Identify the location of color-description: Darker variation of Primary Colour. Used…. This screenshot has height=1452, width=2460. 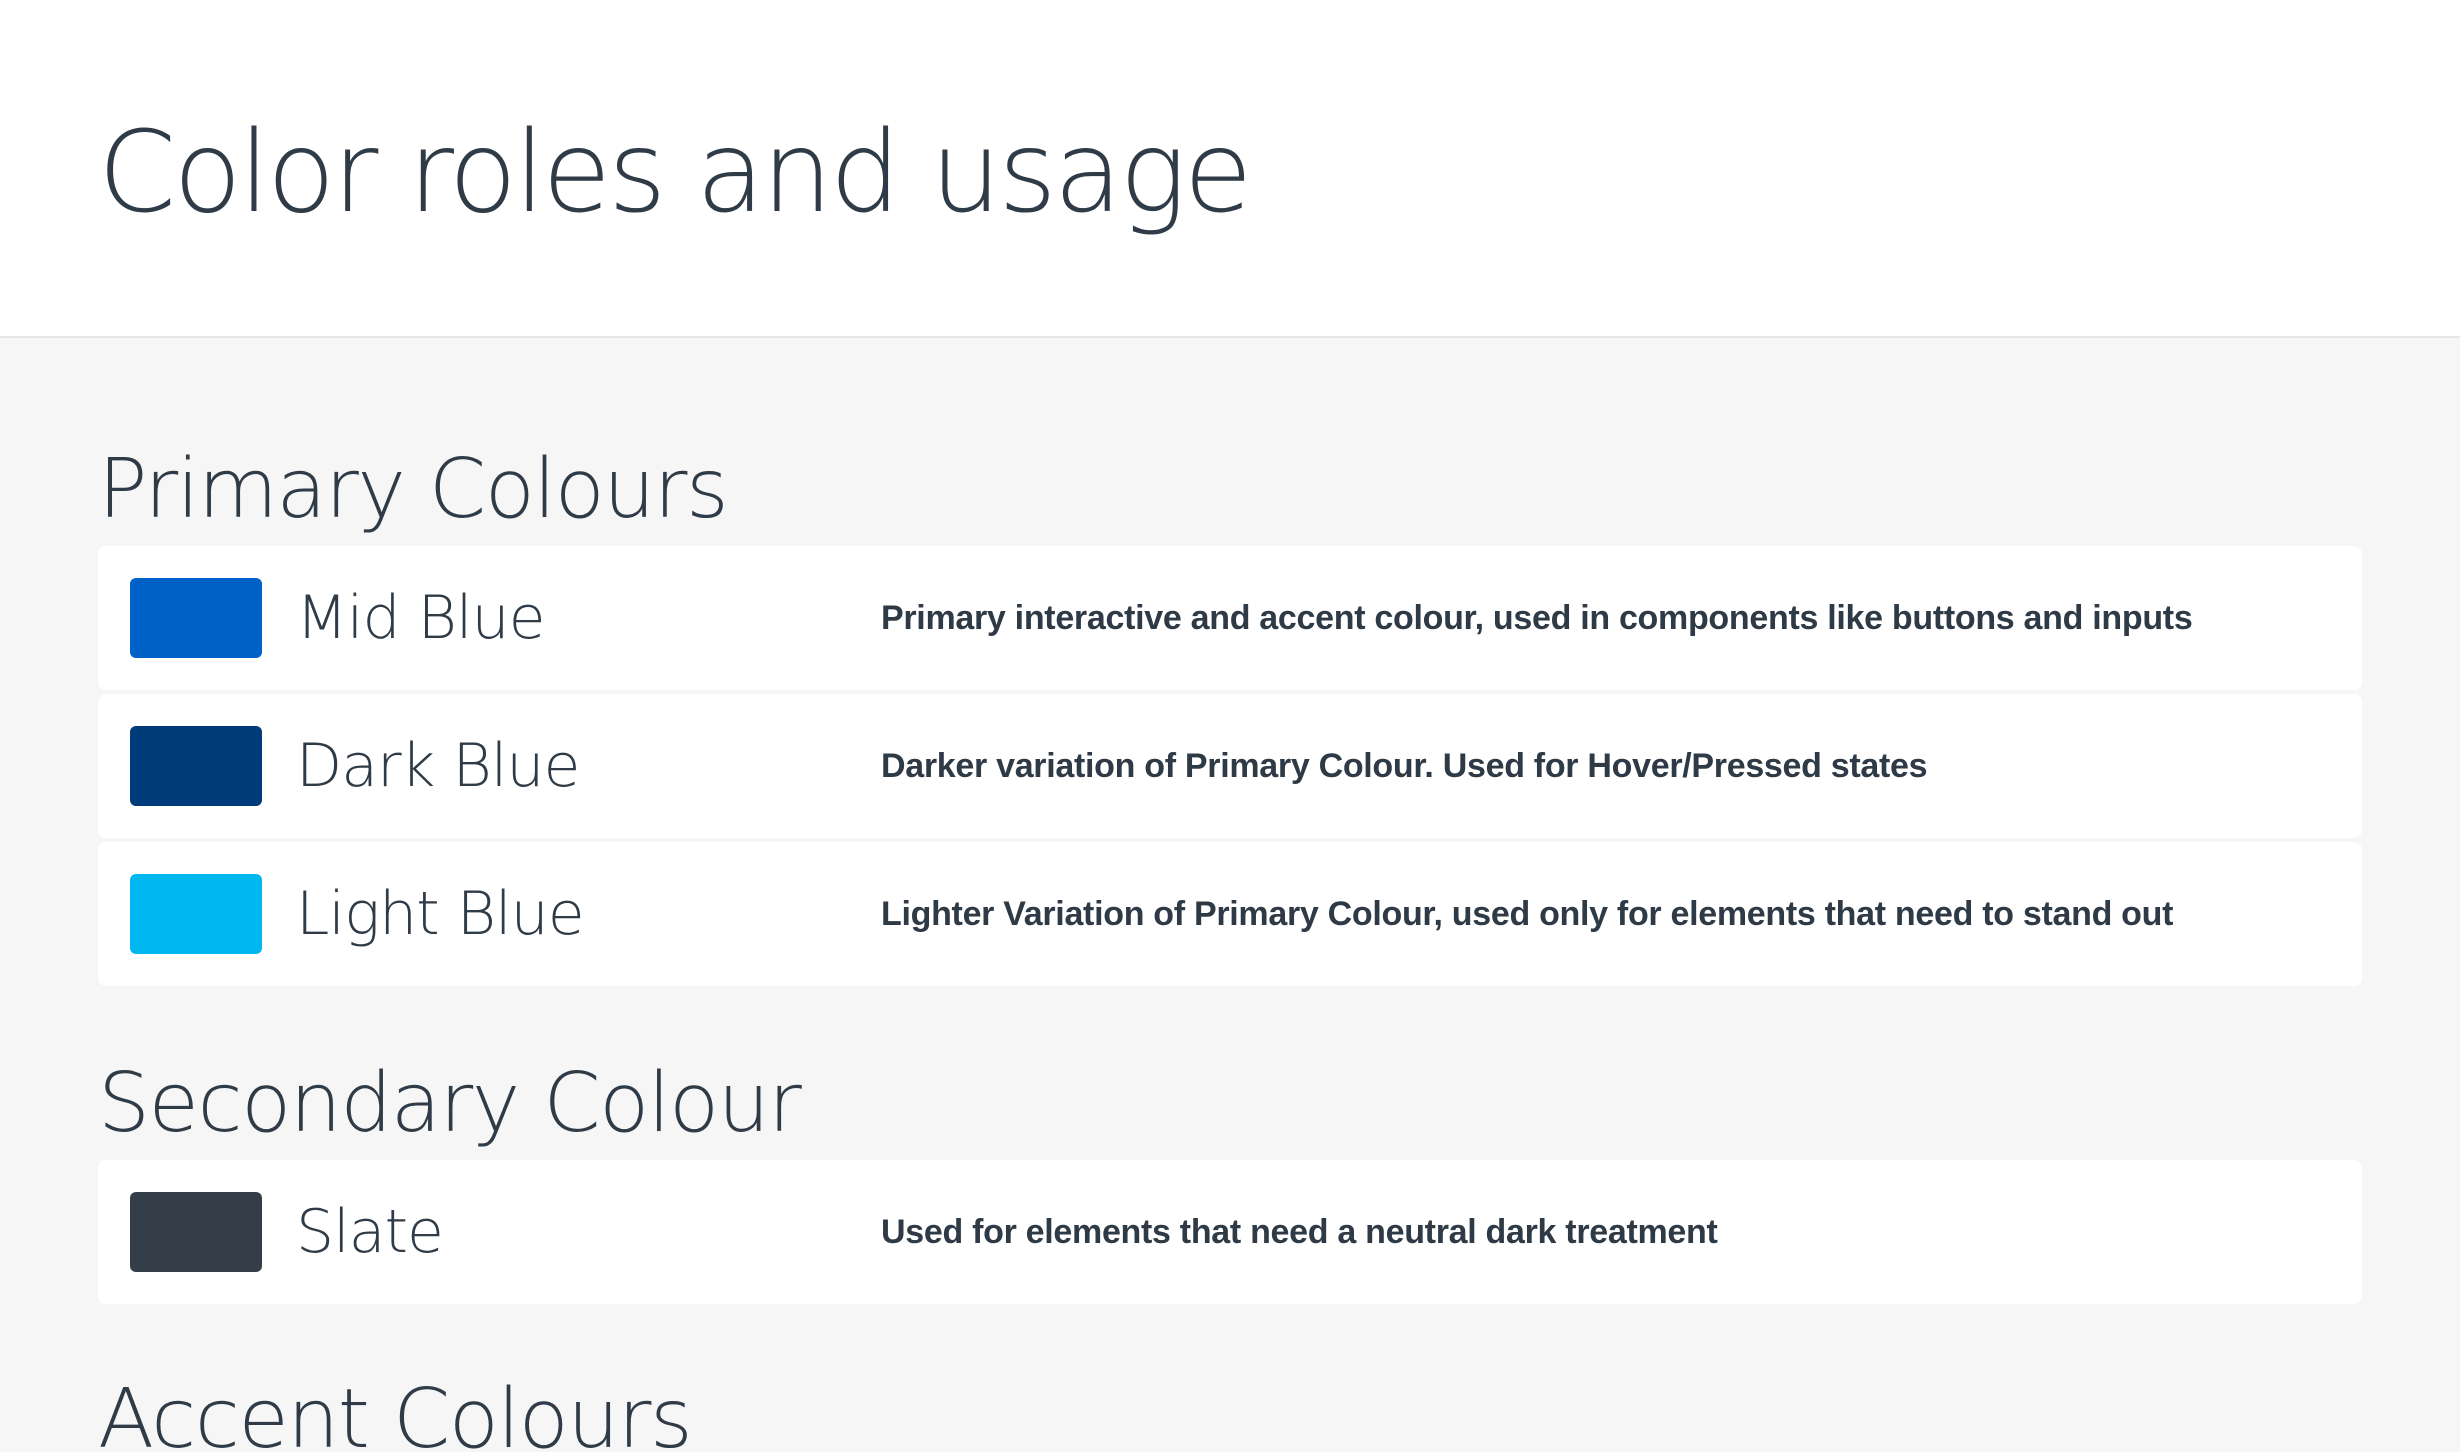
(1404, 766).